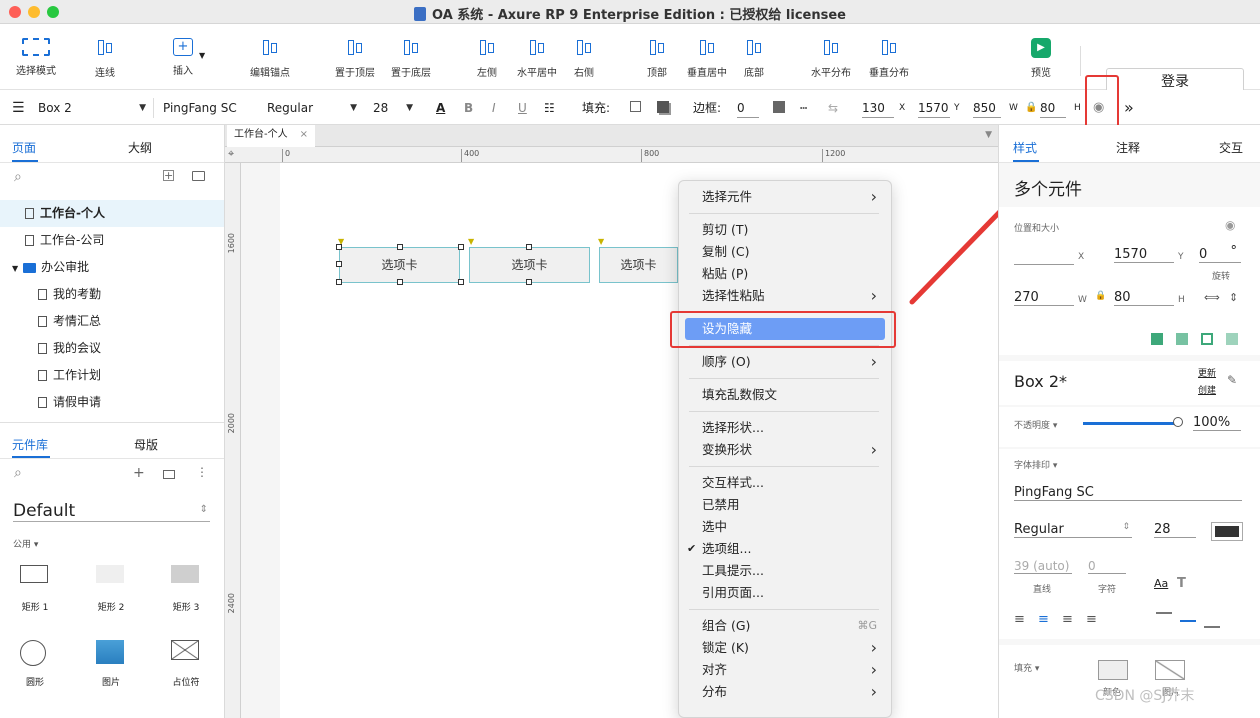 The height and width of the screenshot is (718, 1260). What do you see at coordinates (271, 136) in the screenshot?
I see `tab-page-workbench: 工作台-个人 ×` at bounding box center [271, 136].